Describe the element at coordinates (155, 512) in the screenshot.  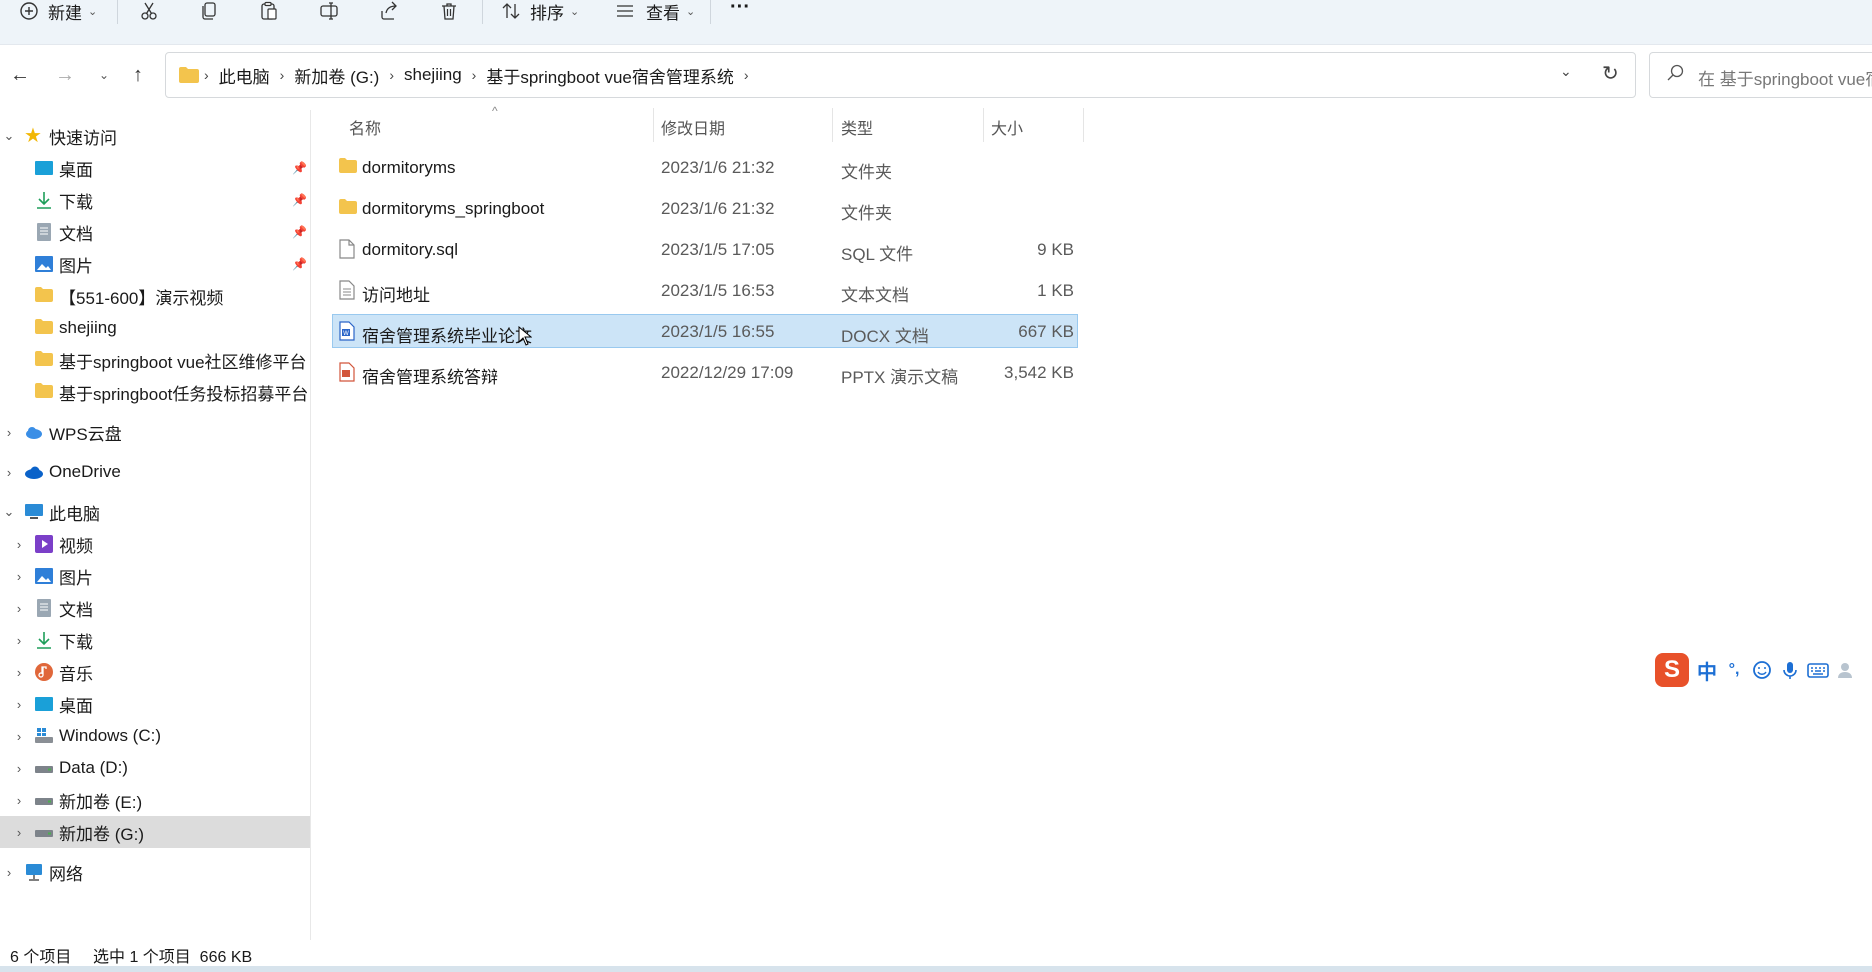
I see `nav-this-pc: ⌄ 此电脑` at that location.